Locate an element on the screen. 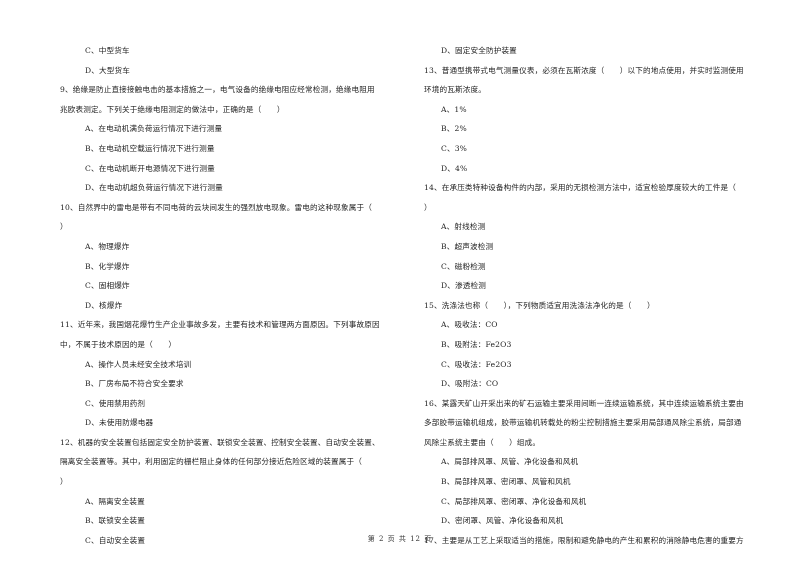 The image size is (800, 565). answer-option: C、磁粉检测 is located at coordinates (463, 266).